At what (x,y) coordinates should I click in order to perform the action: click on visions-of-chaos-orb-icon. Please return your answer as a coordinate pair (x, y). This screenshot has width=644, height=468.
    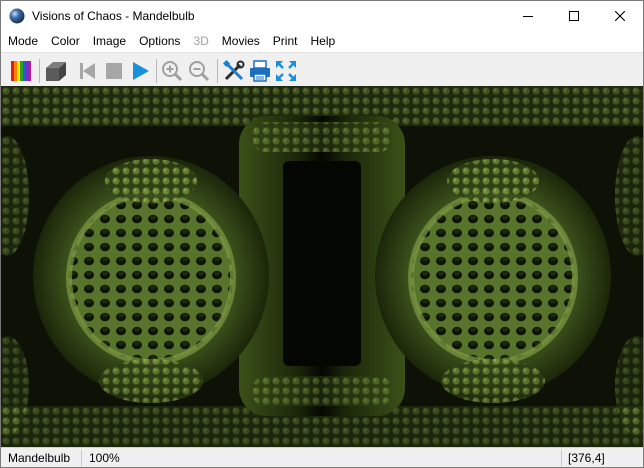
    Looking at the image, I should click on (17, 16).